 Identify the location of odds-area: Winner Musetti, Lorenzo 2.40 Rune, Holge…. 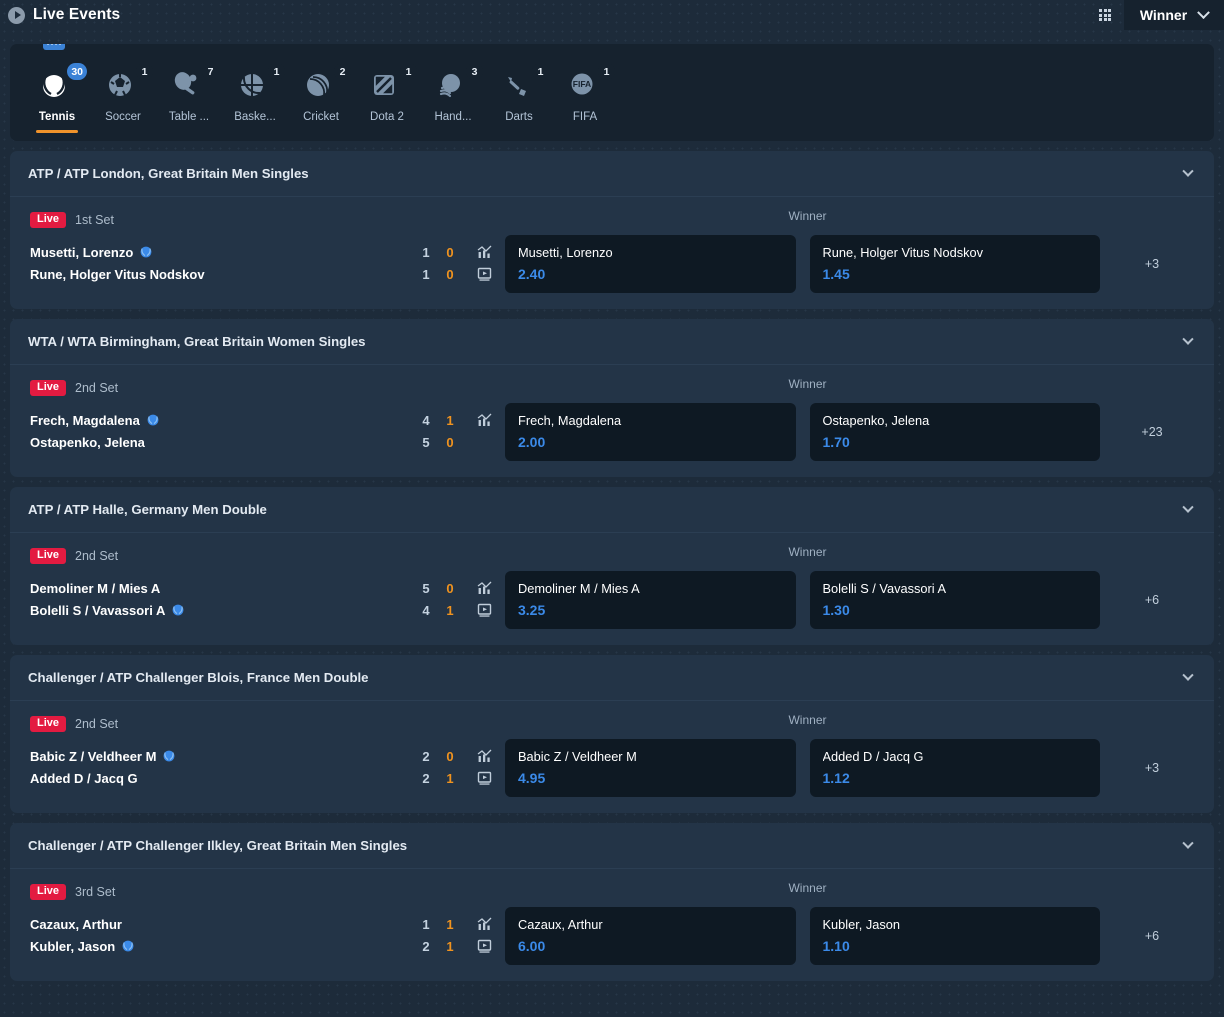
(859, 251).